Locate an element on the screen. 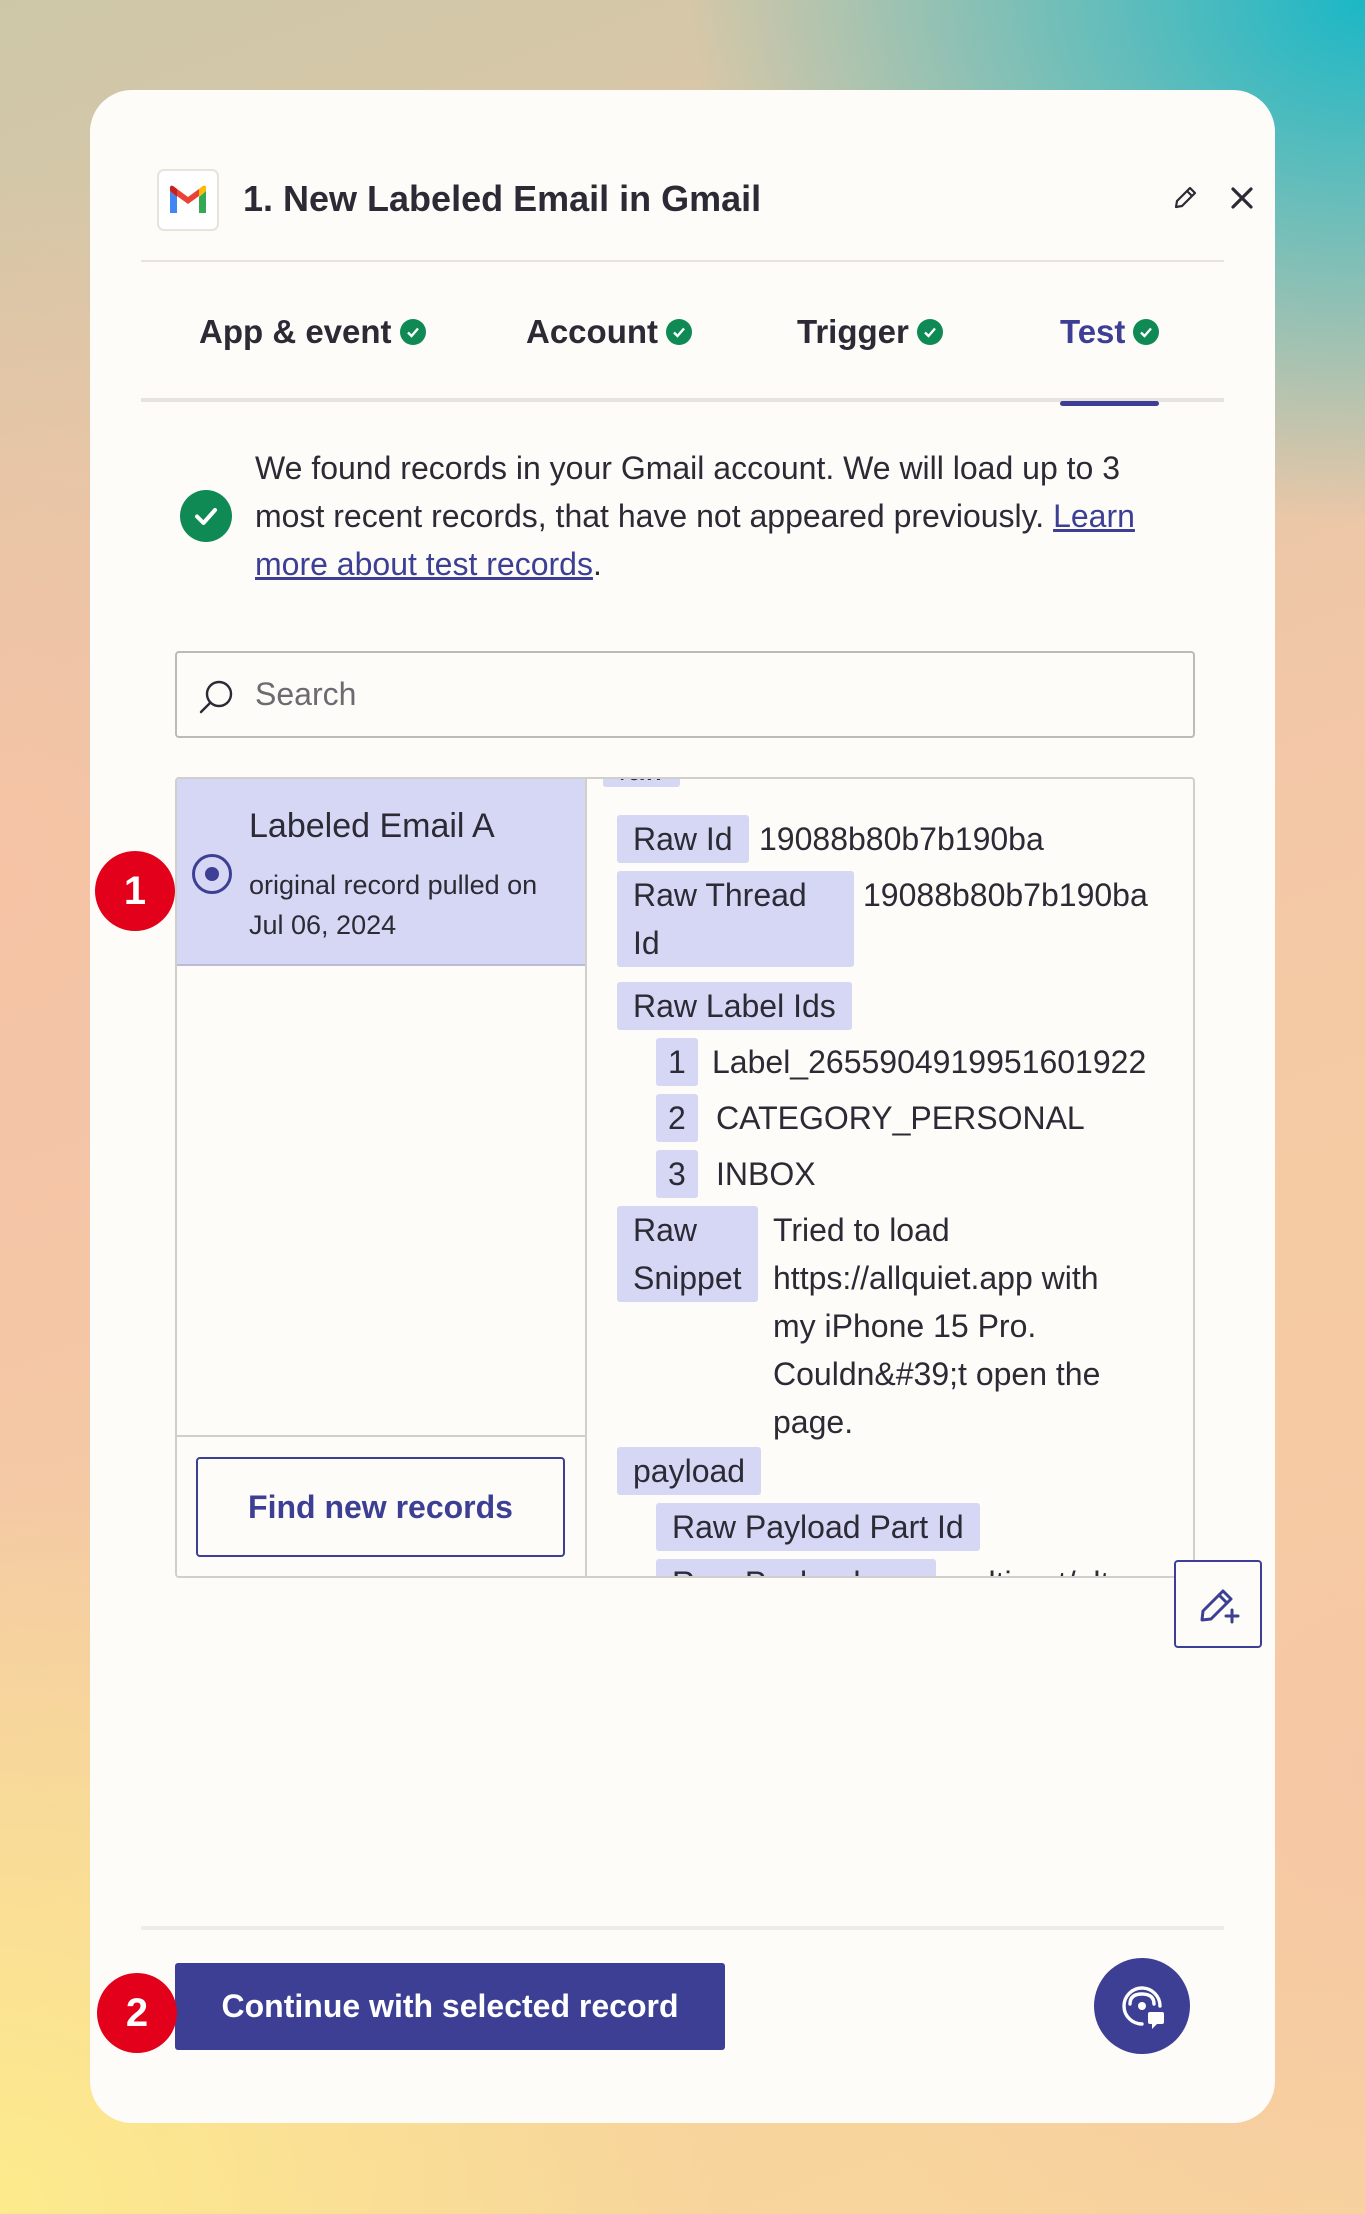 The width and height of the screenshot is (1365, 2214). list-value: Label_2655904919951601922 is located at coordinates (929, 1062).